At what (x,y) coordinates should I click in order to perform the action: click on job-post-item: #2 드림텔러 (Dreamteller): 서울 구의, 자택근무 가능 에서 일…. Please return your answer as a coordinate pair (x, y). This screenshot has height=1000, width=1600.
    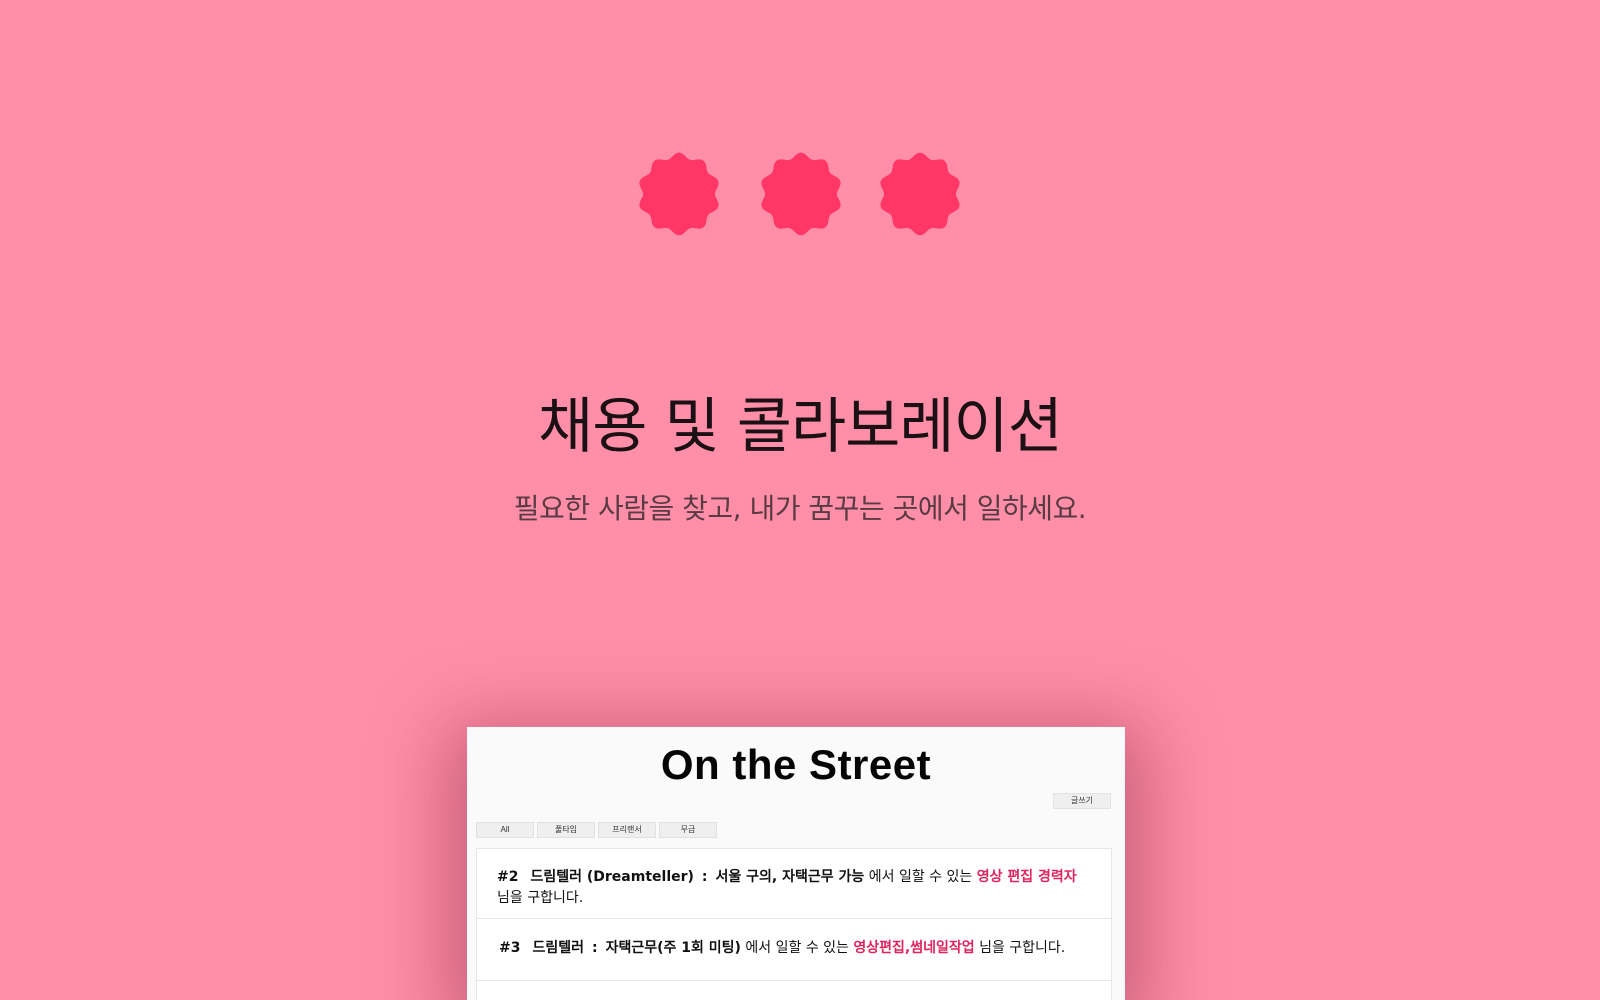
    Looking at the image, I should click on (794, 884).